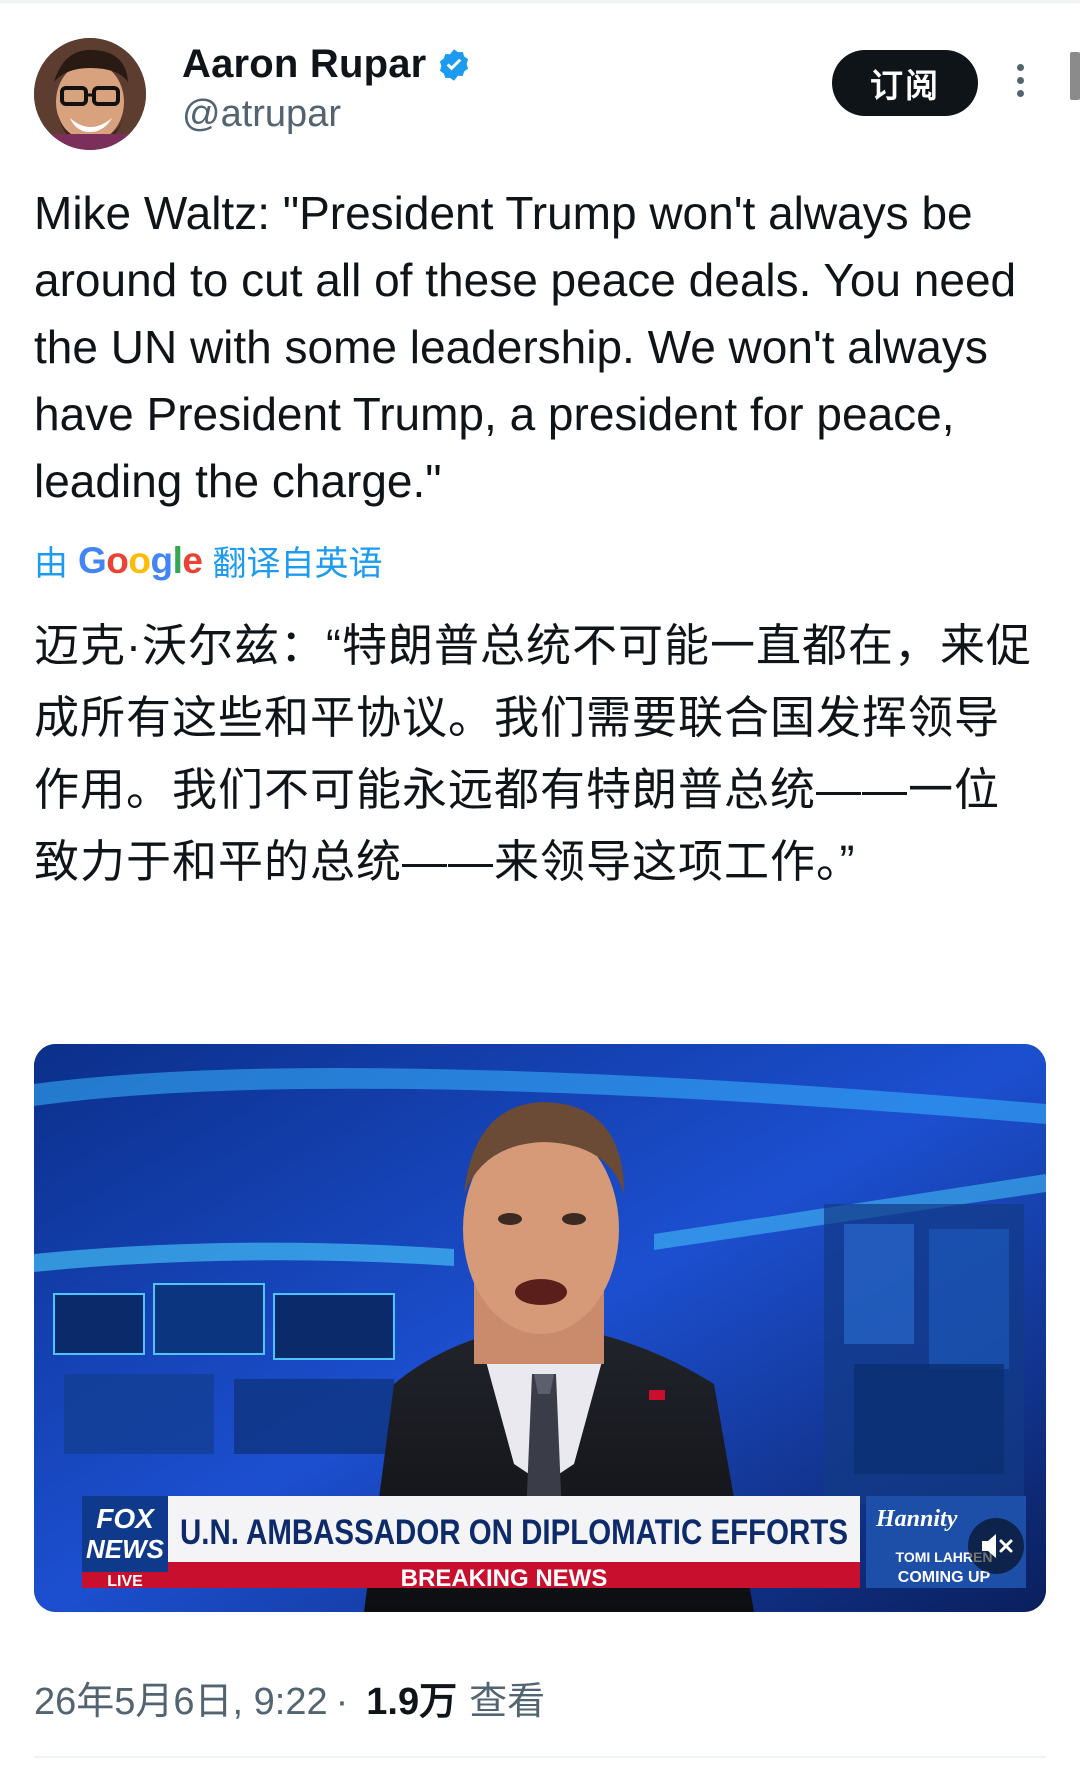 The image size is (1080, 1785). I want to click on author-block: Aaron Rupar @atrupar, so click(327, 89).